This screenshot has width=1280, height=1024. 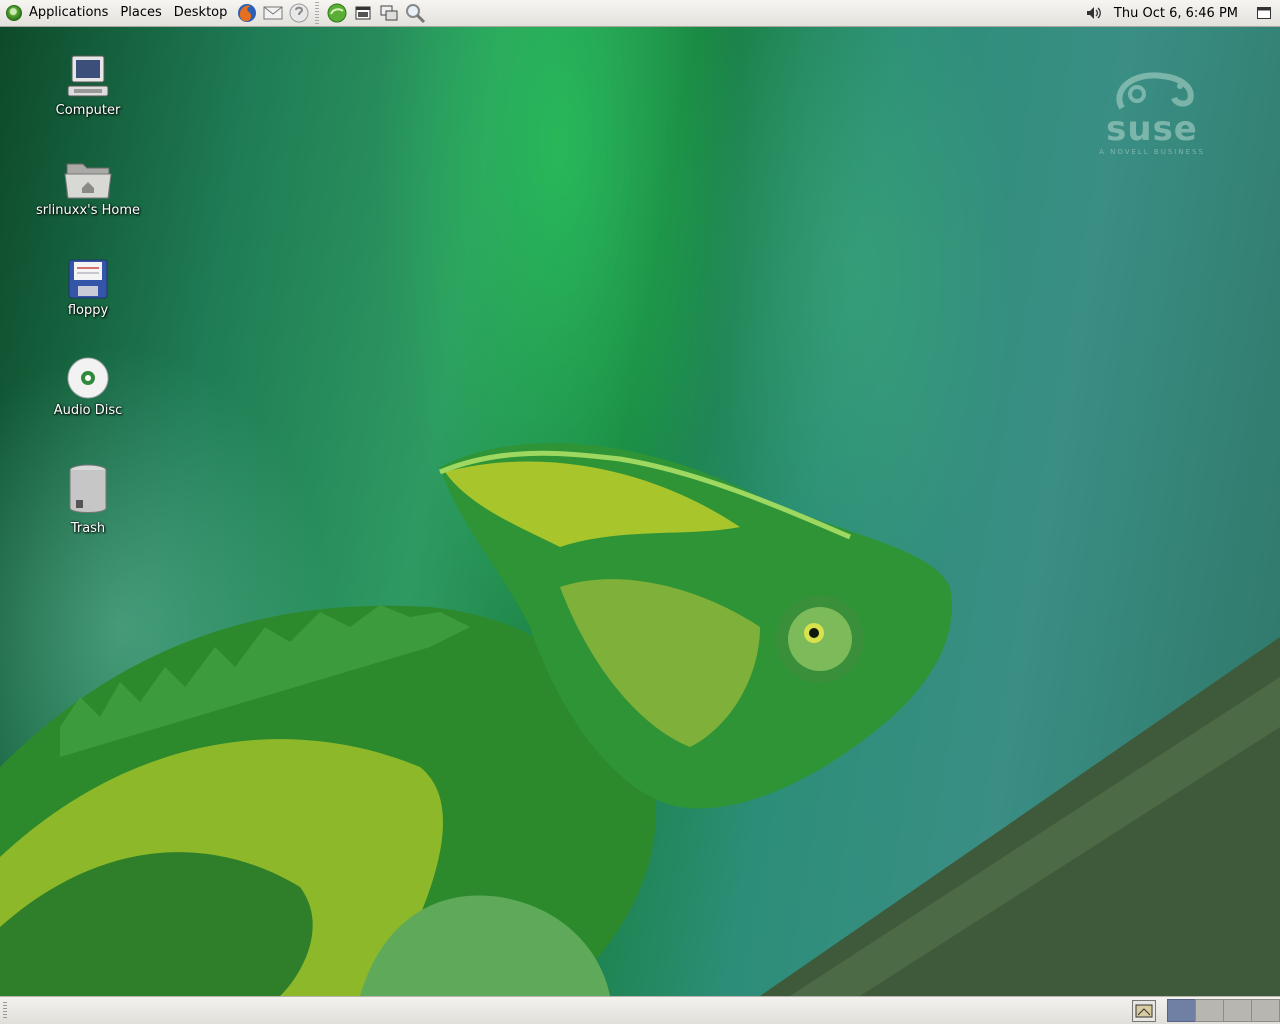 I want to click on firefox-launcher, so click(x=247, y=13).